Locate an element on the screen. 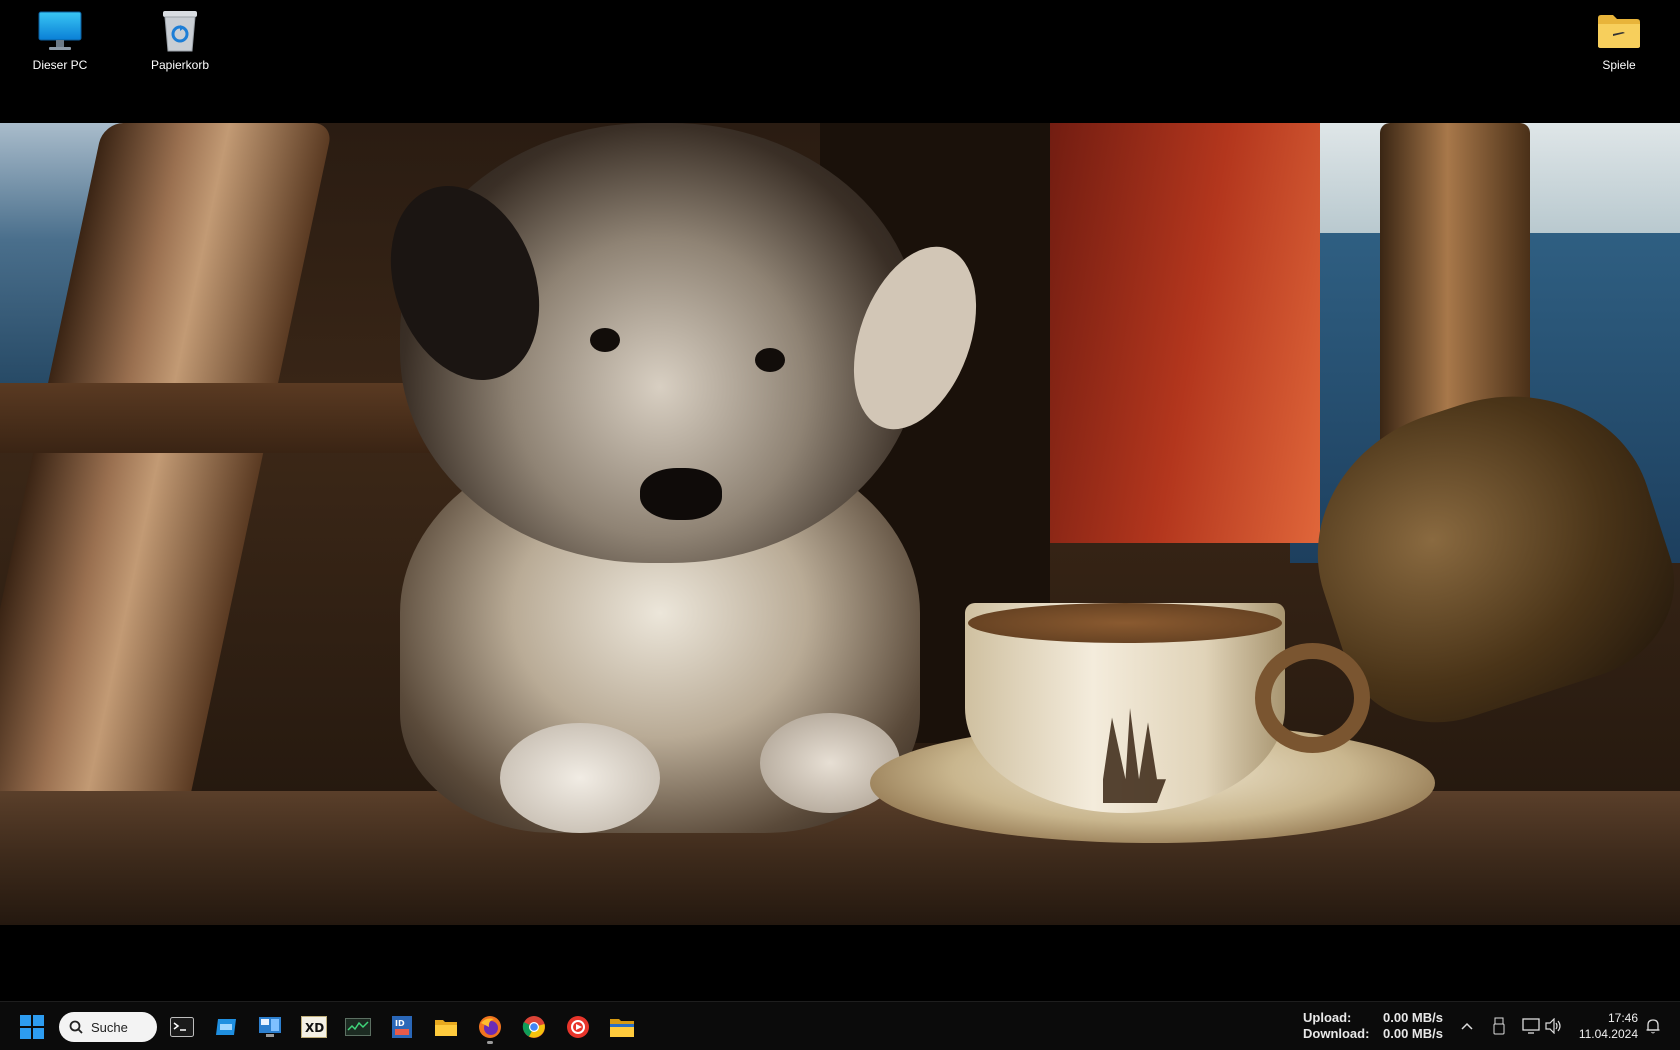 Image resolution: width=1680 pixels, height=1050 pixels. taskbar-app-xd: XD is located at coordinates (314, 1027).